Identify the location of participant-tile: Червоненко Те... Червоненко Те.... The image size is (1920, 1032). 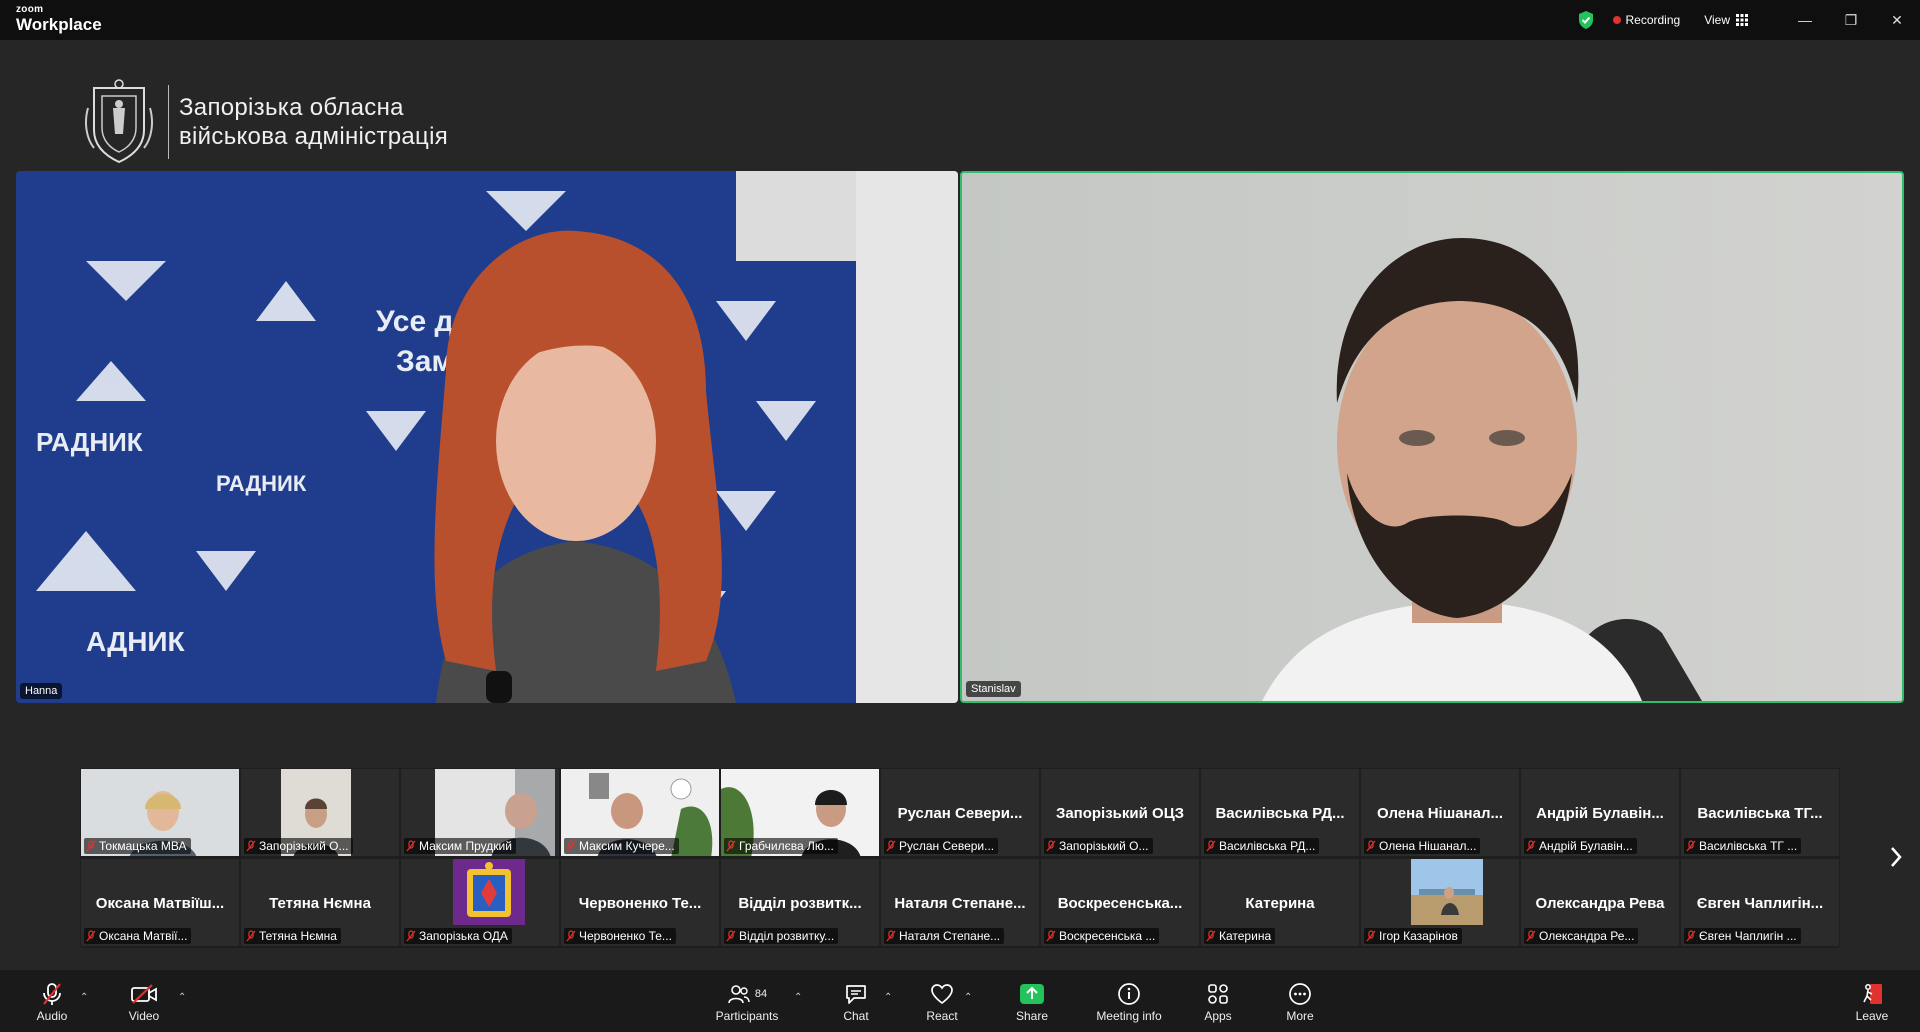
(640, 902).